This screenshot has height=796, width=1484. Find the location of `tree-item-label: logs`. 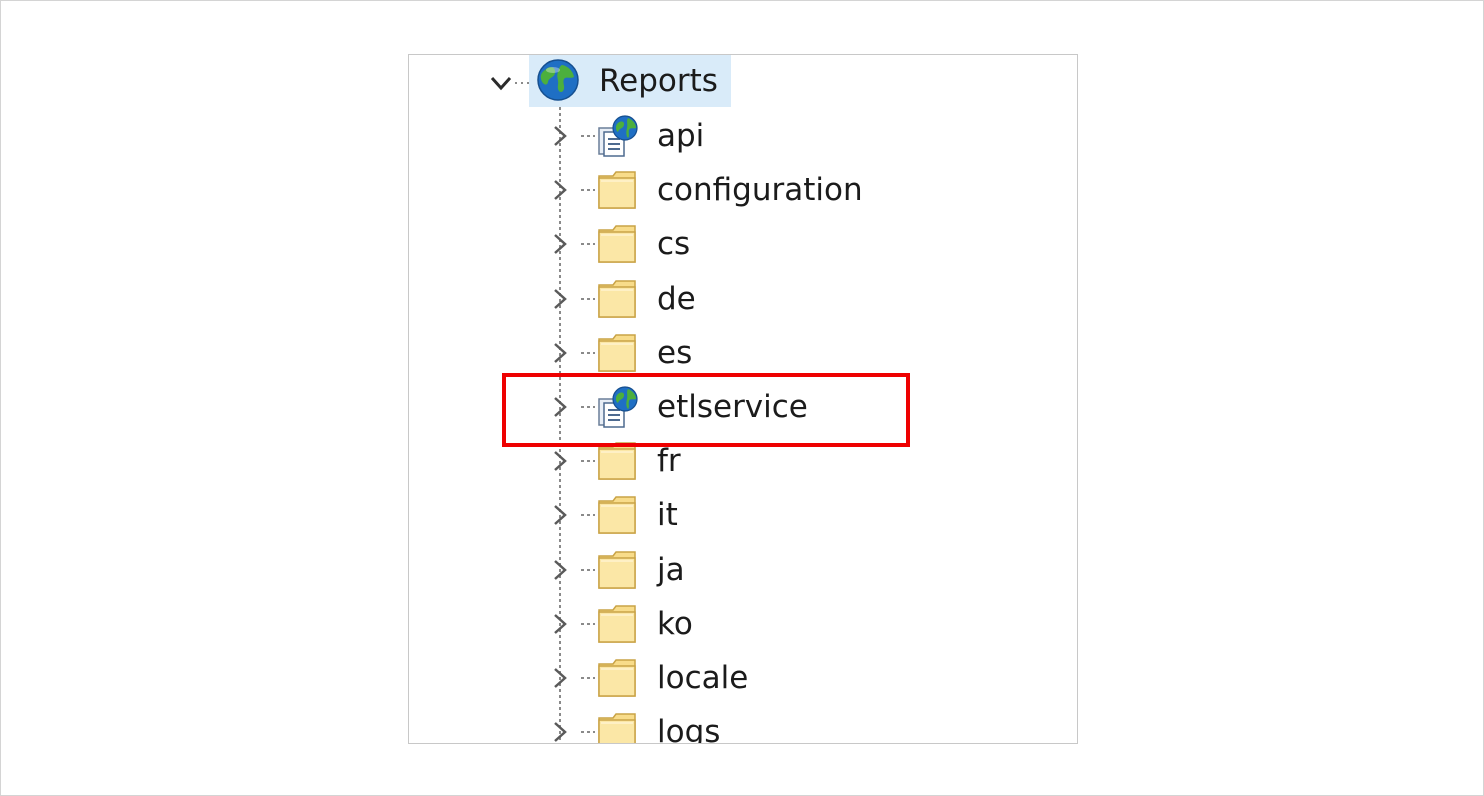

tree-item-label: logs is located at coordinates (688, 727).